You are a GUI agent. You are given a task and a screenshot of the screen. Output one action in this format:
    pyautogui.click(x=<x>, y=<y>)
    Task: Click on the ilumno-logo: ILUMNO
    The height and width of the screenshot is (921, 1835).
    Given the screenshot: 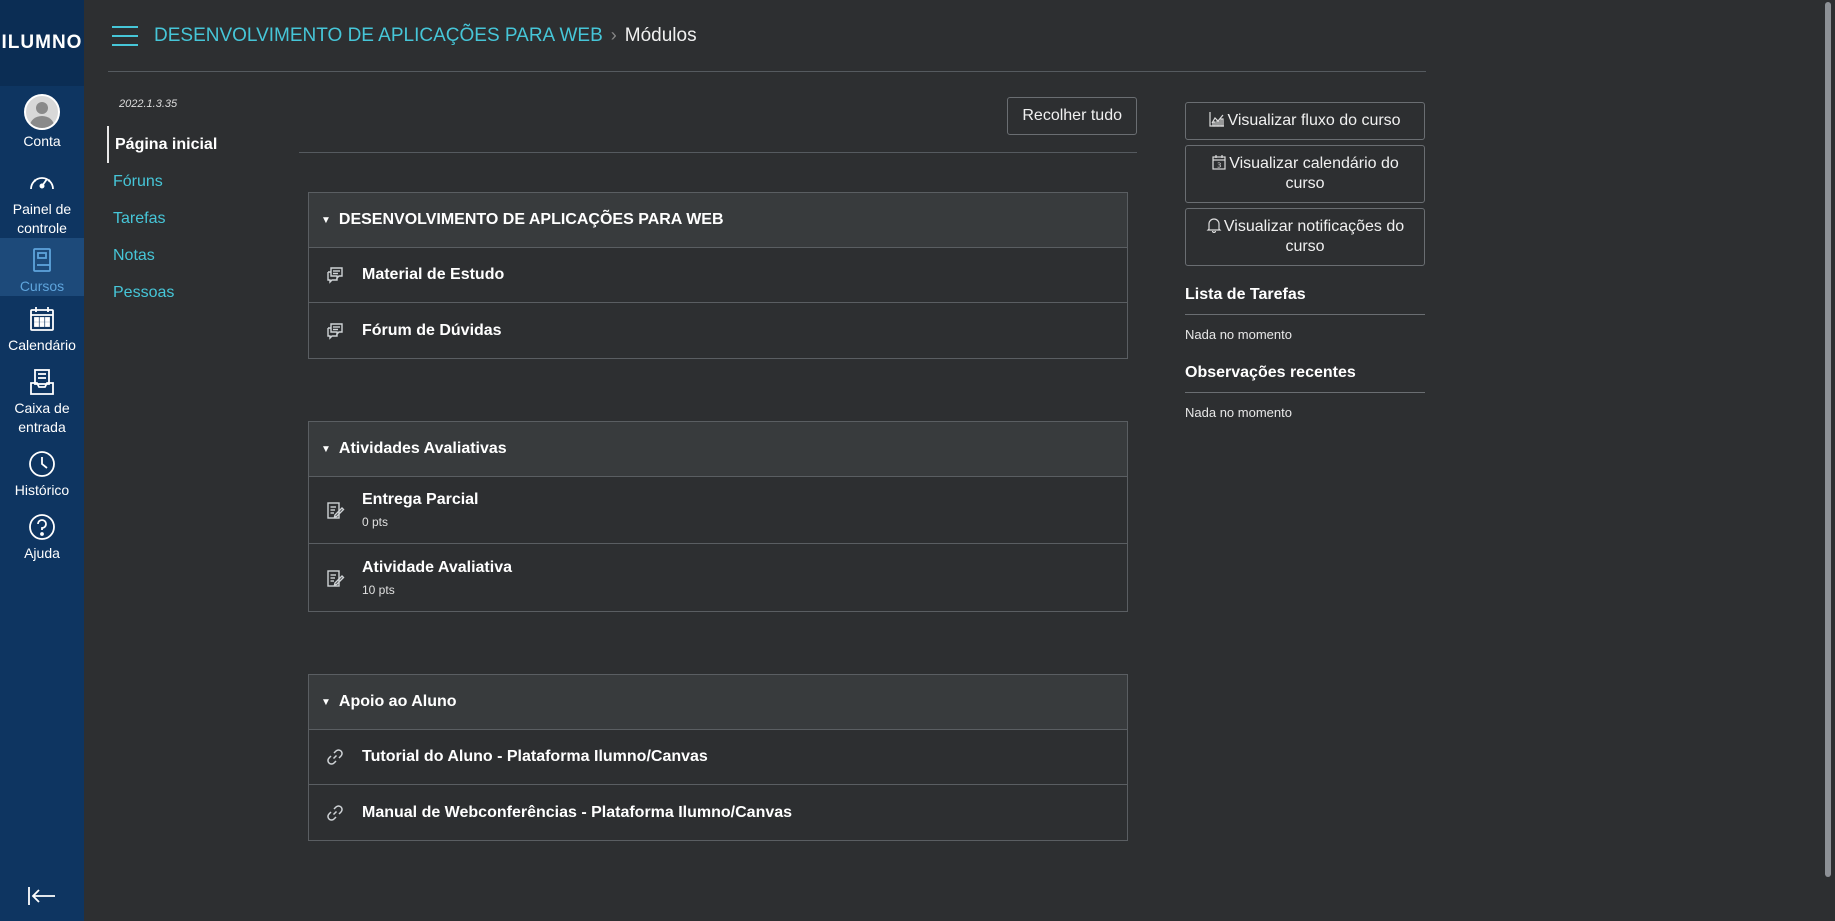 What is the action you would take?
    pyautogui.click(x=42, y=43)
    